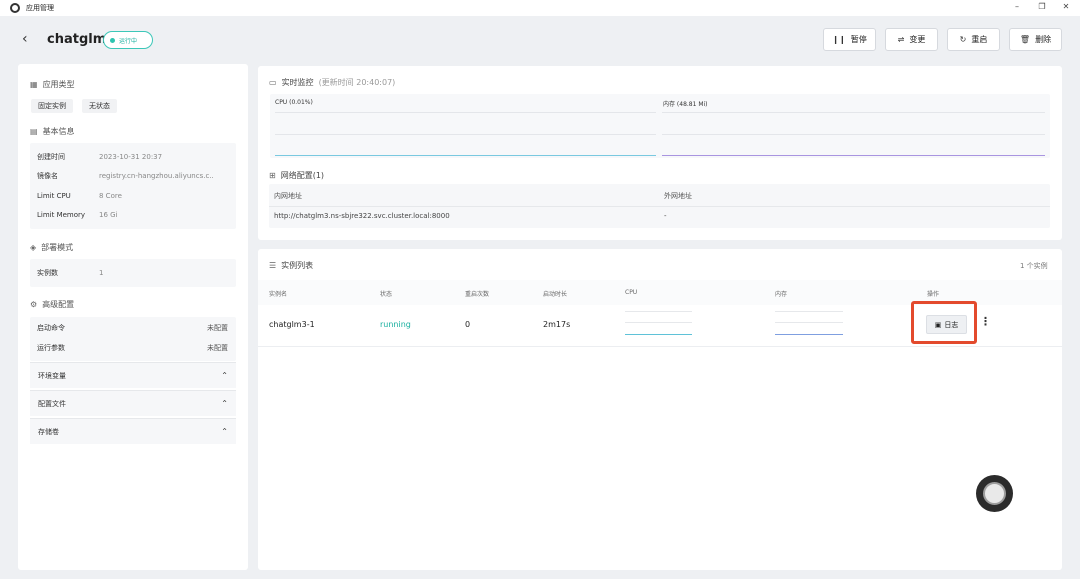 This screenshot has height=579, width=1080. What do you see at coordinates (133, 403) in the screenshot?
I see `config-files-section: 配置文件 ⌃` at bounding box center [133, 403].